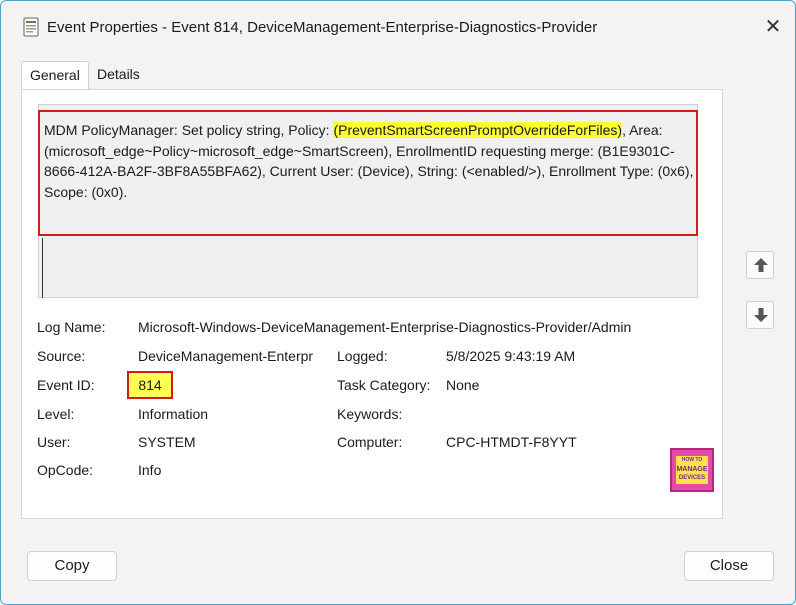  Describe the element at coordinates (384, 385) in the screenshot. I see `task-category-label: Task Category:` at that location.